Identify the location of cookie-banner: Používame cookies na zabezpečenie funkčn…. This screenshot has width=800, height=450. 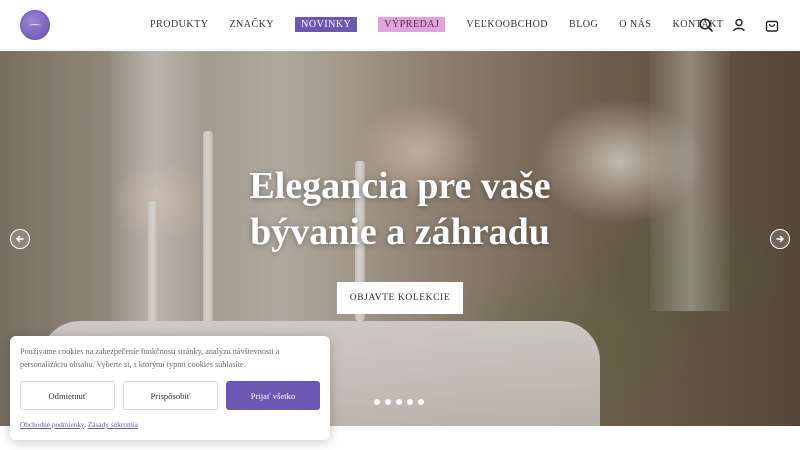
(170, 388).